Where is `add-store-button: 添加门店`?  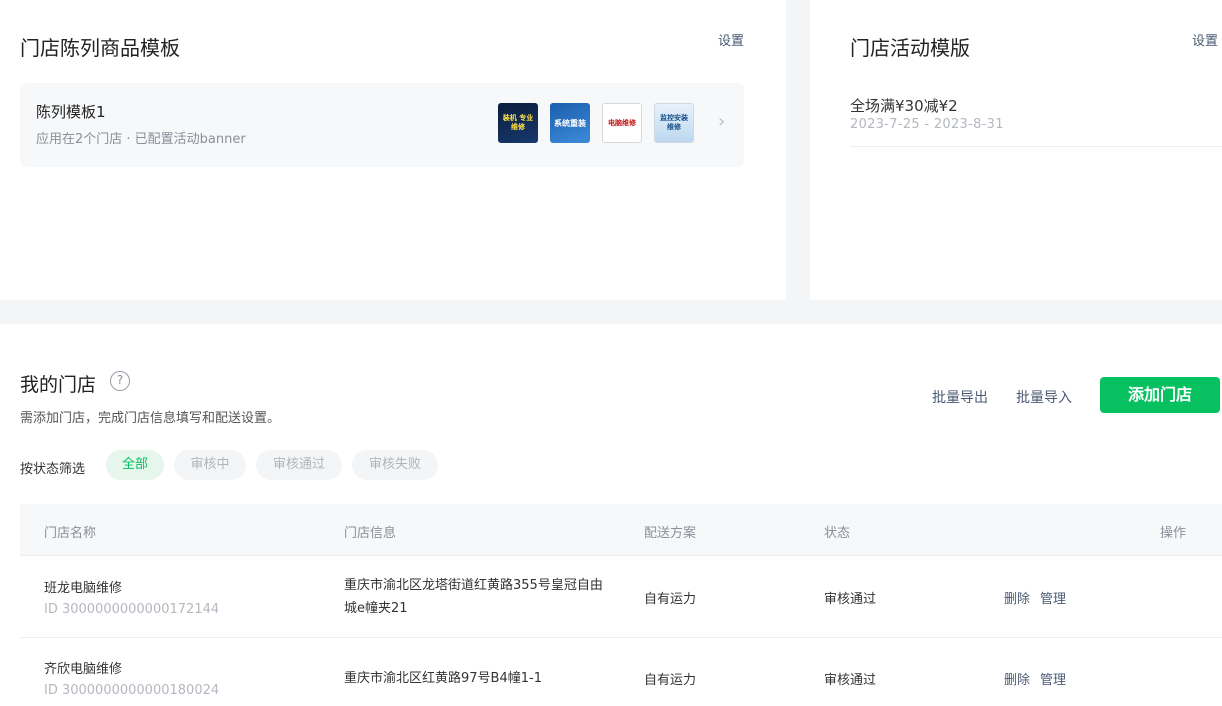 add-store-button: 添加门店 is located at coordinates (1160, 395).